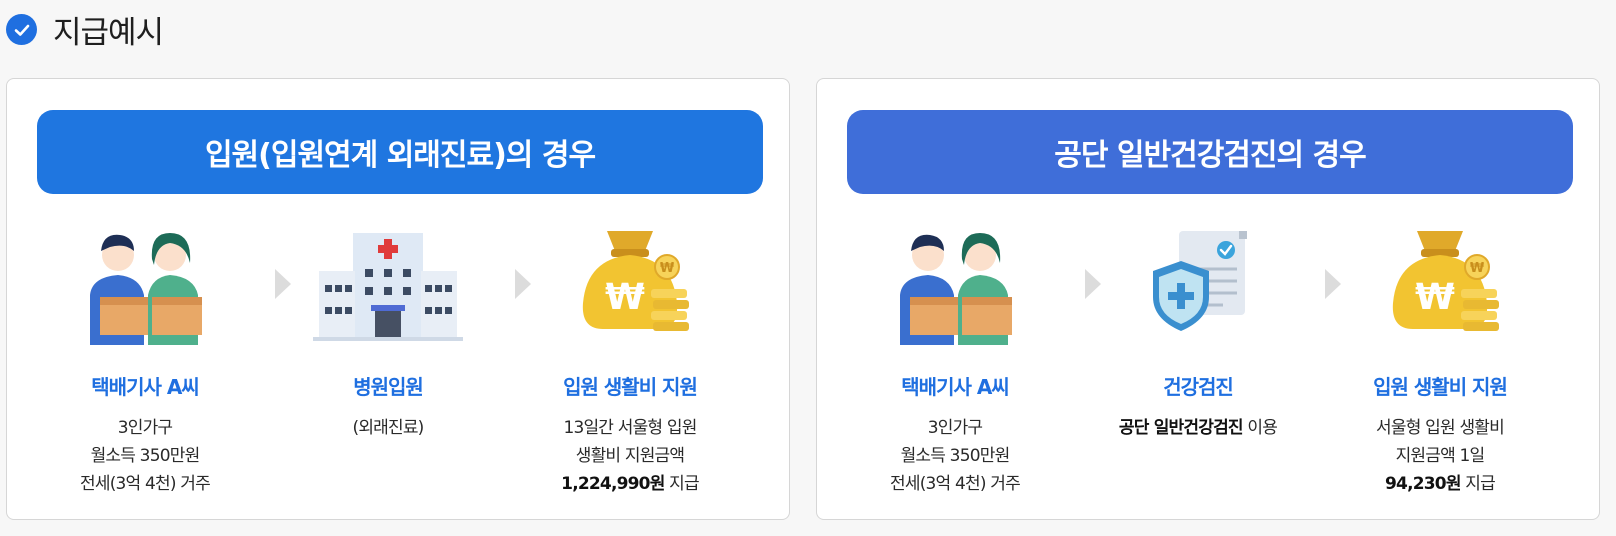 This screenshot has height=536, width=1616. Describe the element at coordinates (1198, 286) in the screenshot. I see `health-checkup-document-illustration` at that location.